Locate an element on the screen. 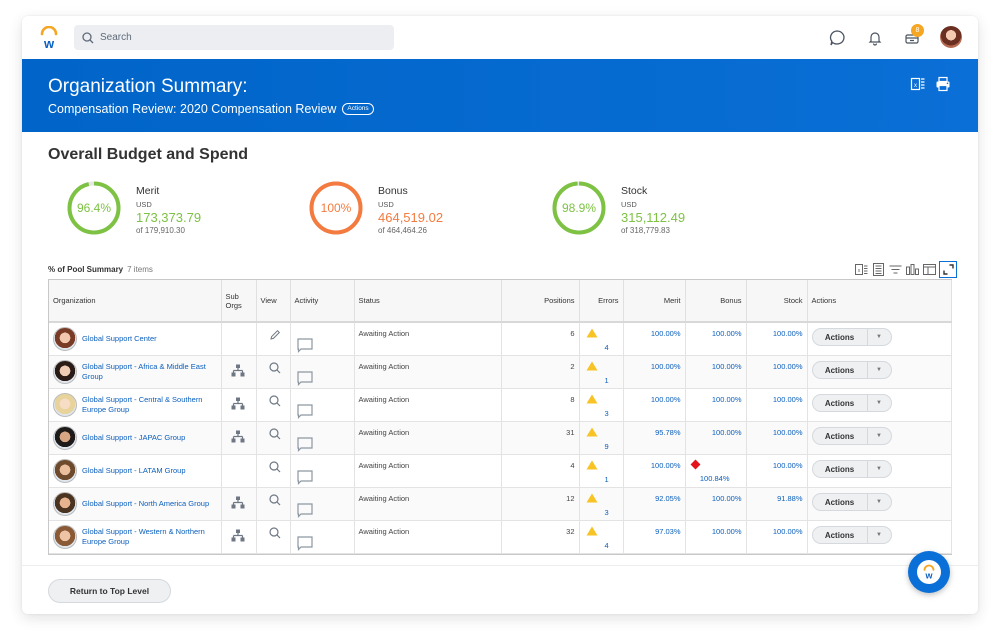  column-header-positions: Positions is located at coordinates (540, 301).